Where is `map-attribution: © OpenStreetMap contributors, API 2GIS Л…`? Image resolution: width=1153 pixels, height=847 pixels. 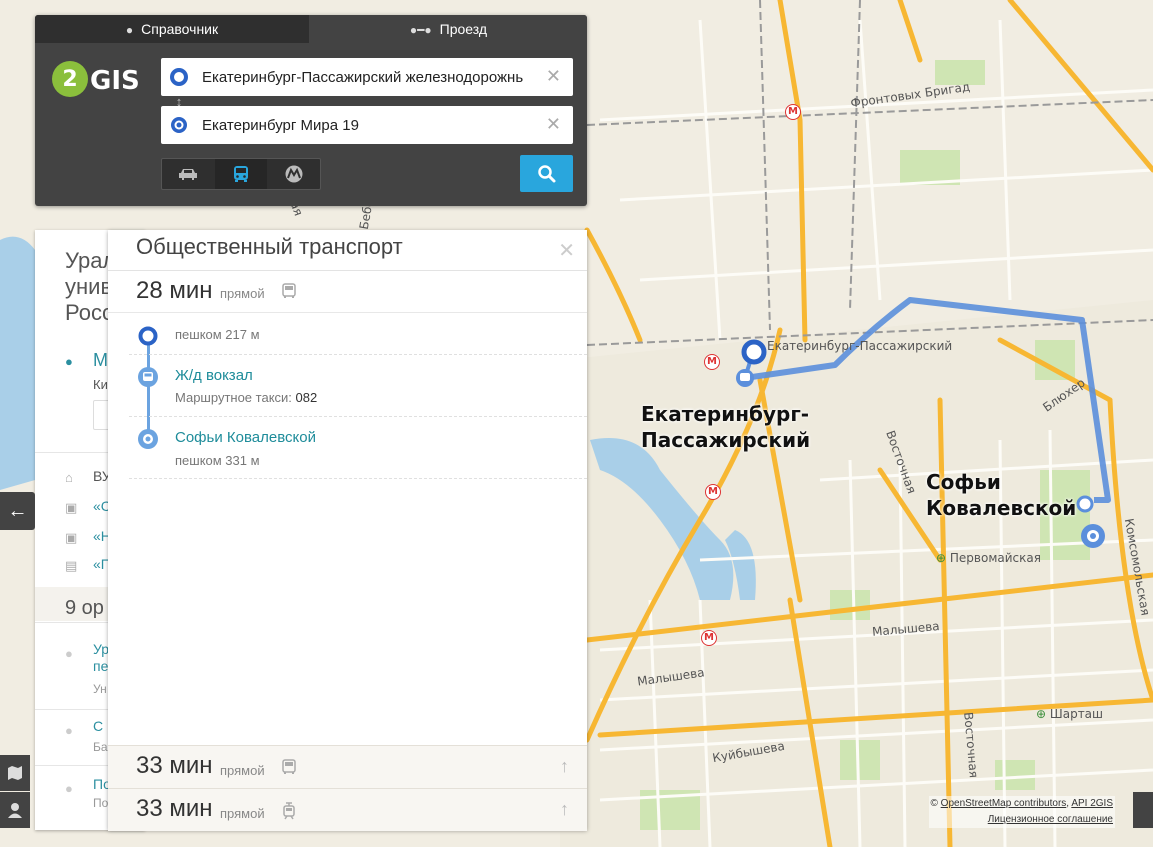 map-attribution: © OpenStreetMap contributors, API 2GIS Л… is located at coordinates (1021, 812).